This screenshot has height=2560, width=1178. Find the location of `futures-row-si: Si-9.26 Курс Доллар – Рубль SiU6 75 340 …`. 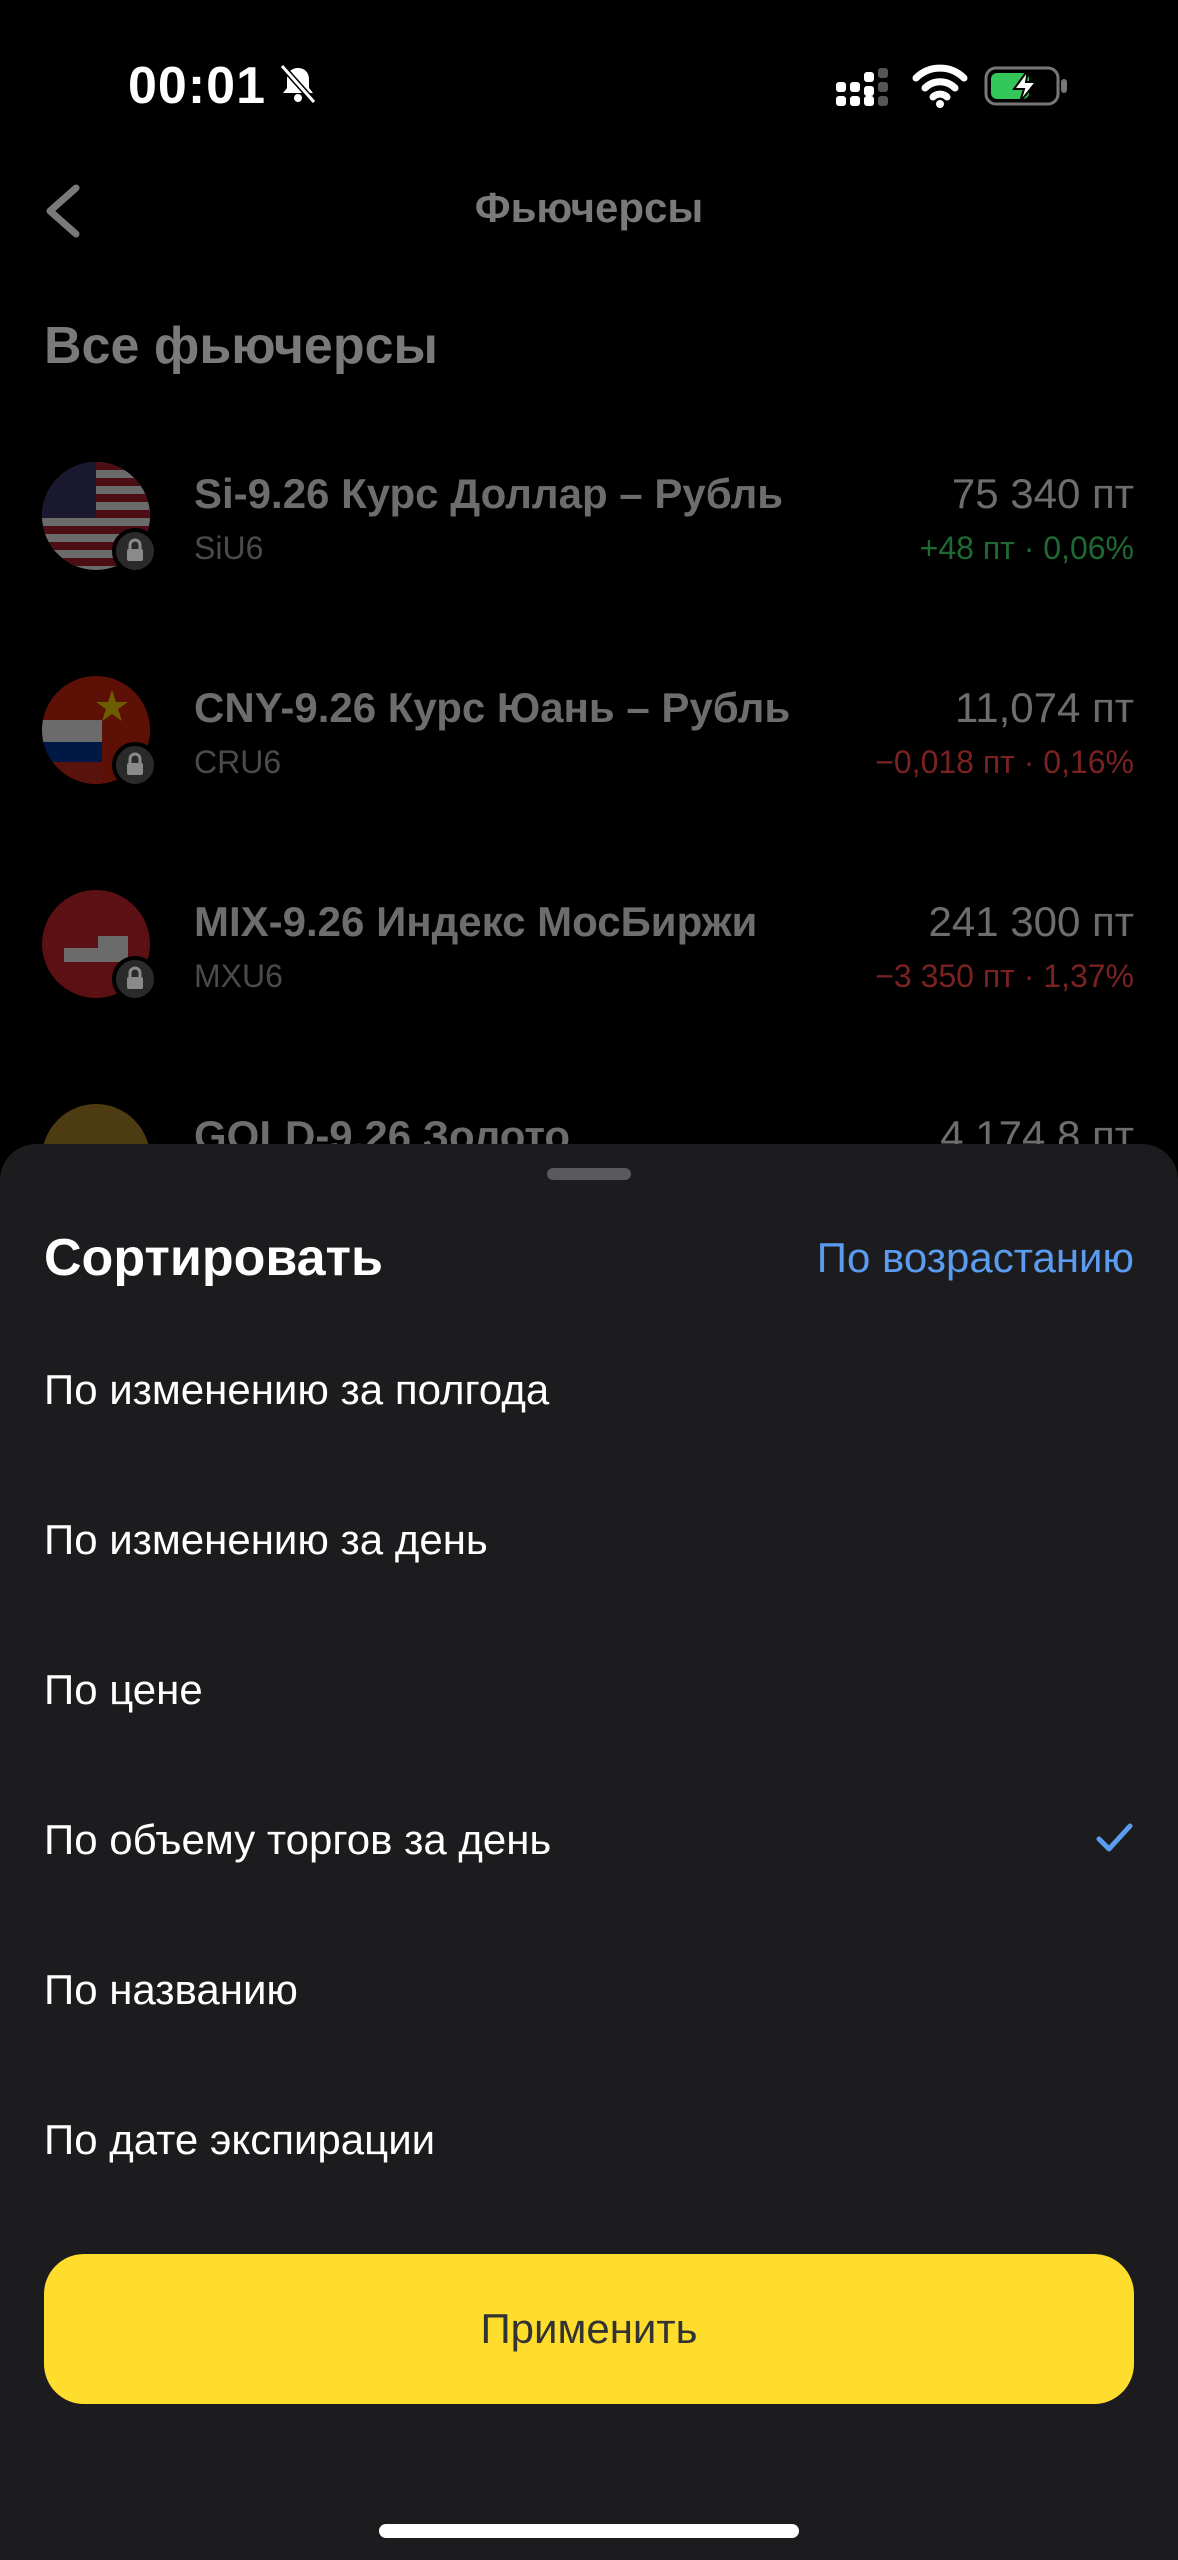

futures-row-si: Si-9.26 Курс Доллар – Рубль SiU6 75 340 … is located at coordinates (589, 562).